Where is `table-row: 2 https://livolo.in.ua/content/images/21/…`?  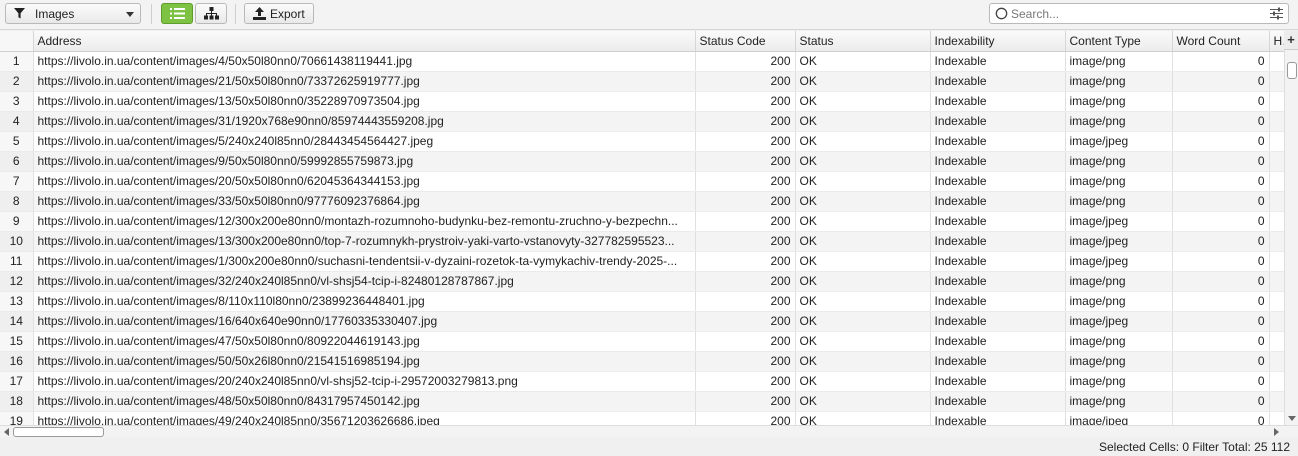
table-row: 2 https://livolo.in.ua/content/images/21/… is located at coordinates (642, 81).